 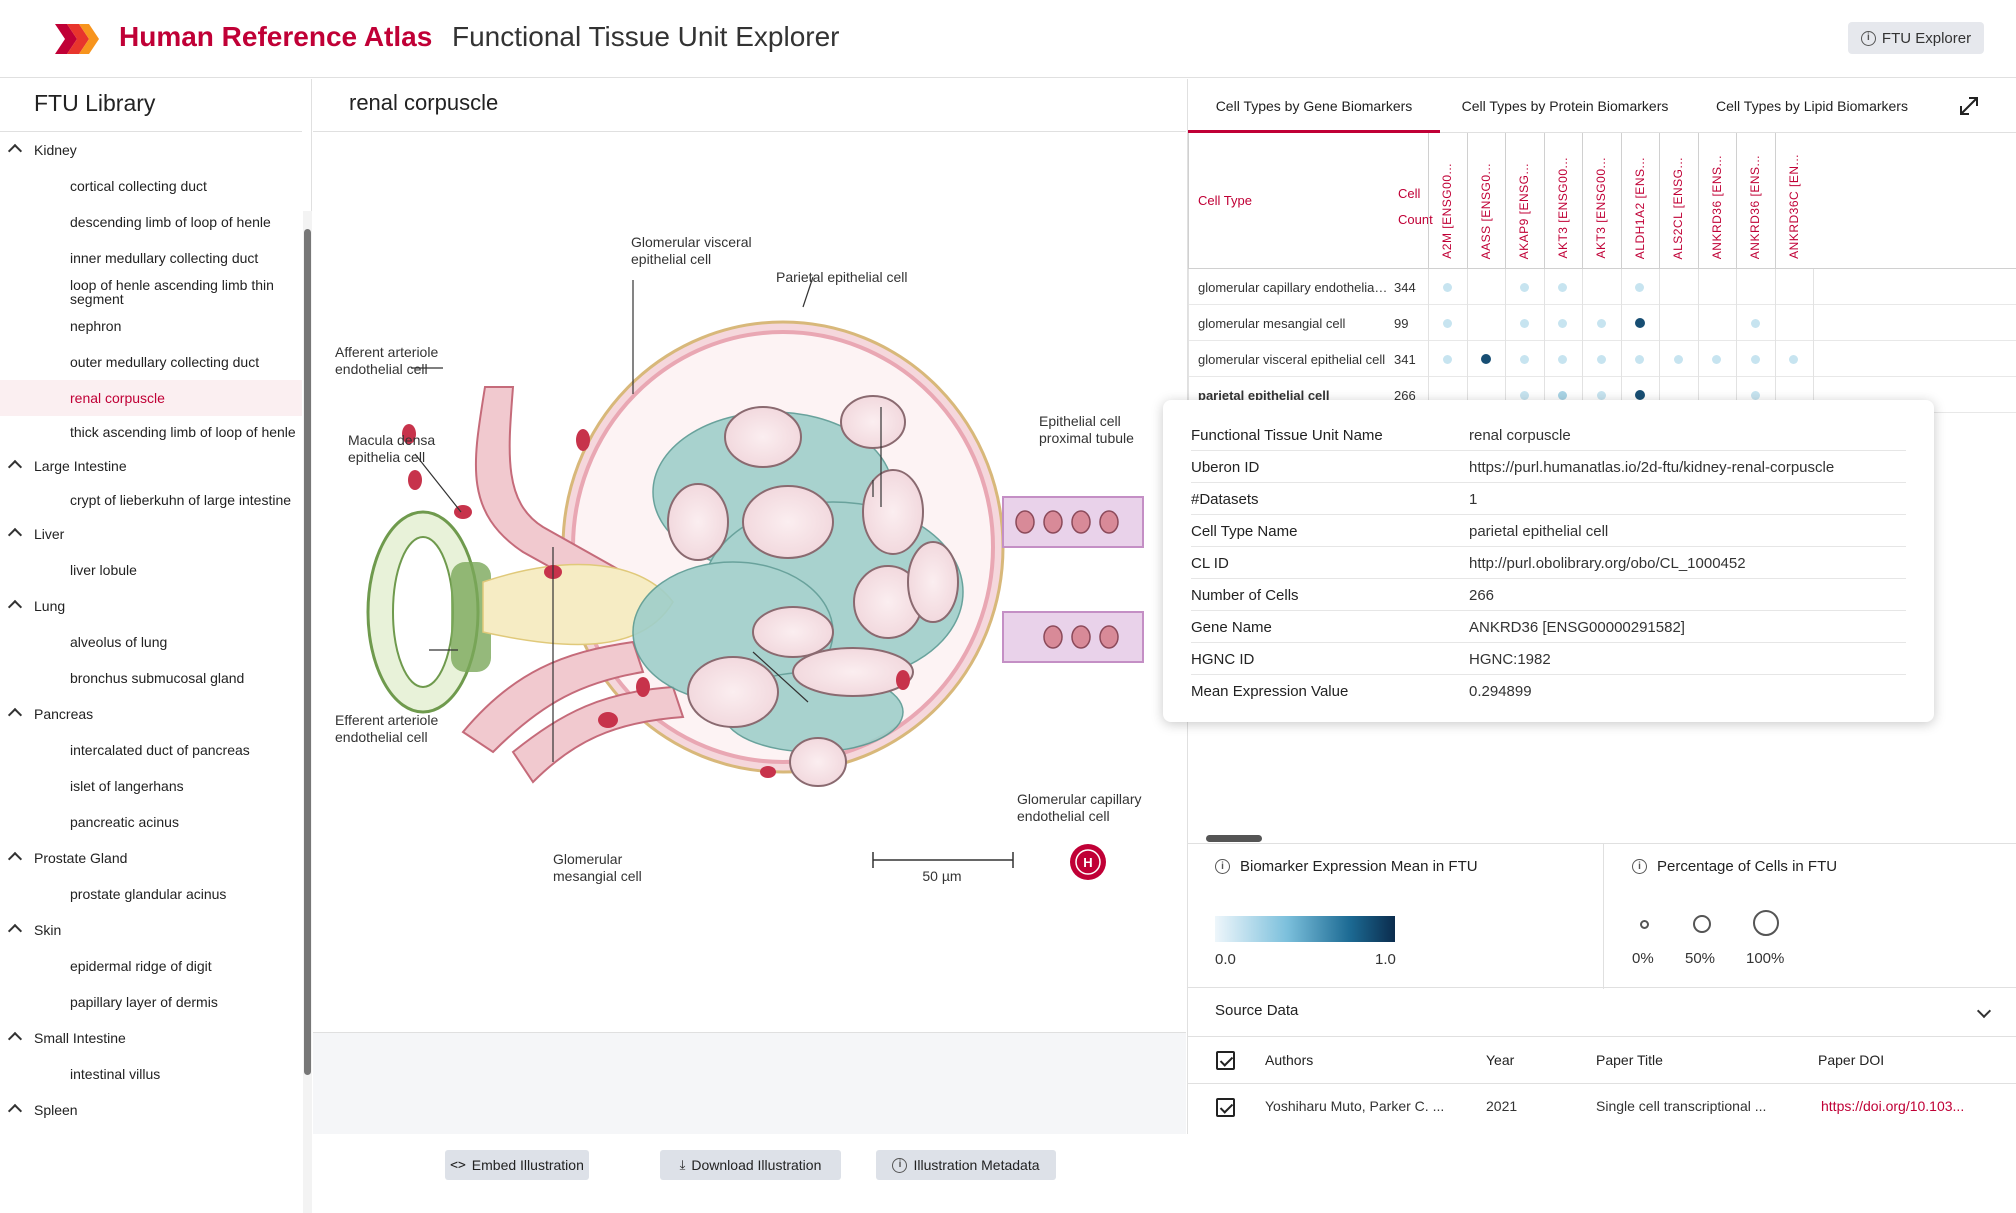 I want to click on embed-illustration-button: <> Embed Illustration, so click(x=517, y=1165).